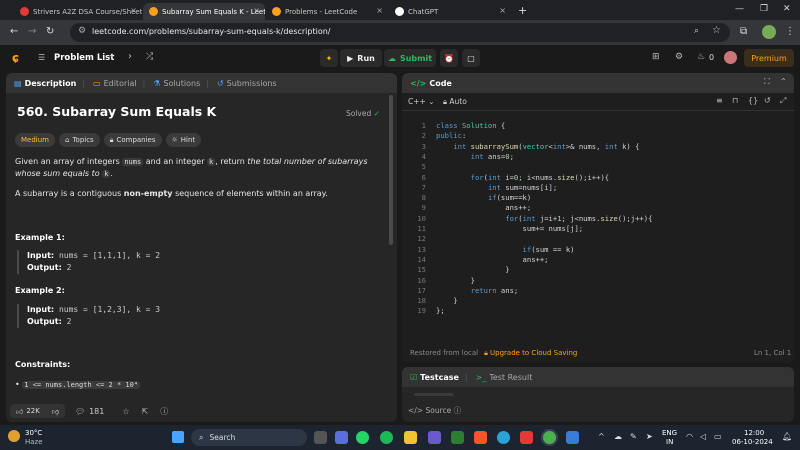  What do you see at coordinates (504, 377) in the screenshot?
I see `tab-test-result: >_ Test Result` at bounding box center [504, 377].